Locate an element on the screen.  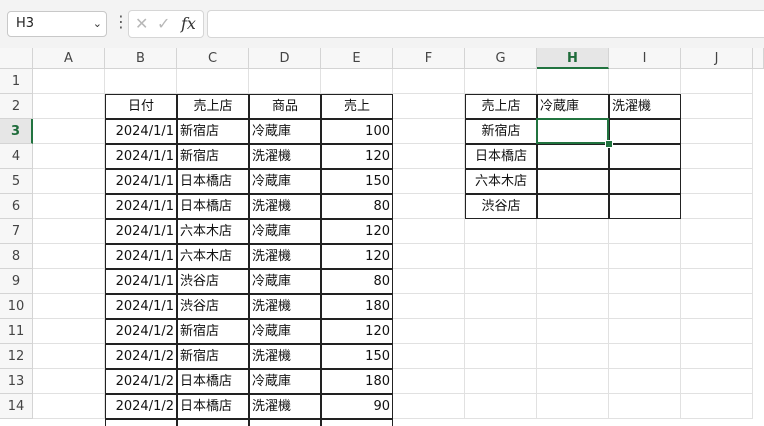
column-header-g: G is located at coordinates (501, 58).